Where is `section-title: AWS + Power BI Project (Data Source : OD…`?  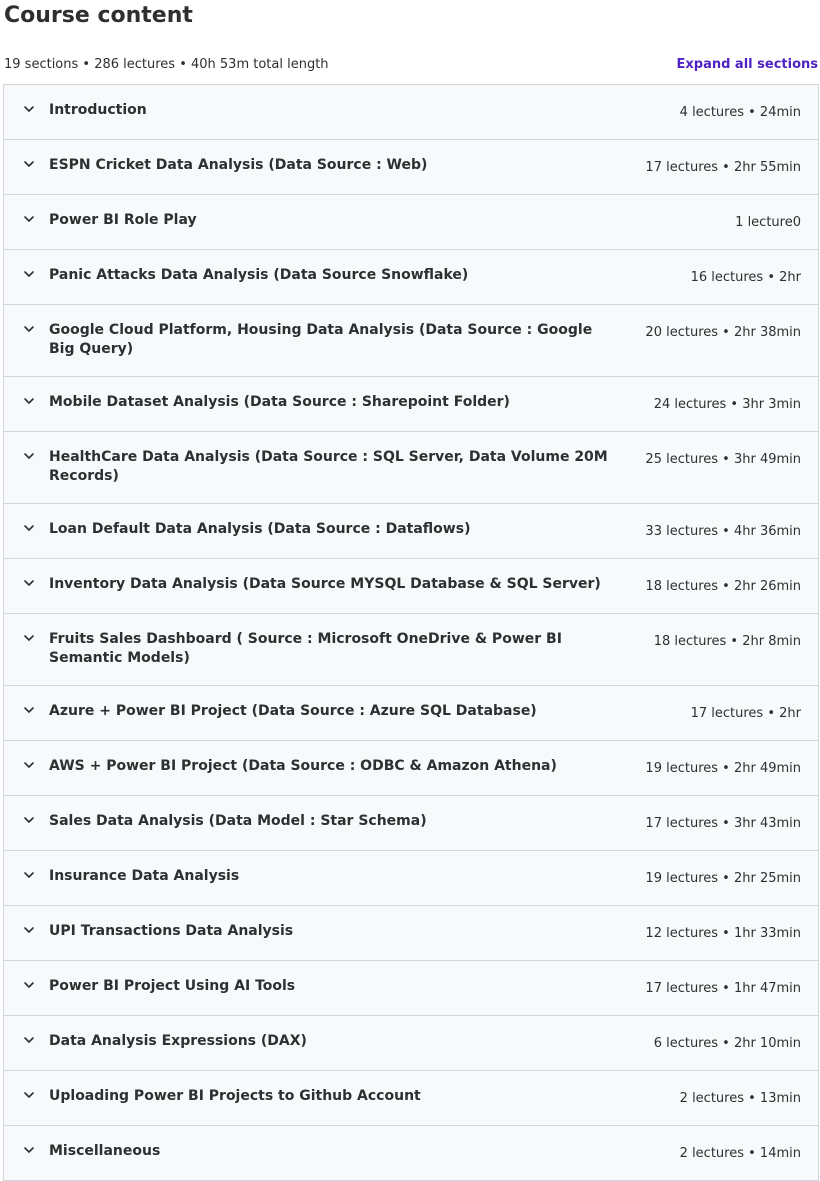
section-title: AWS + Power BI Project (Data Source : OD… is located at coordinates (303, 766).